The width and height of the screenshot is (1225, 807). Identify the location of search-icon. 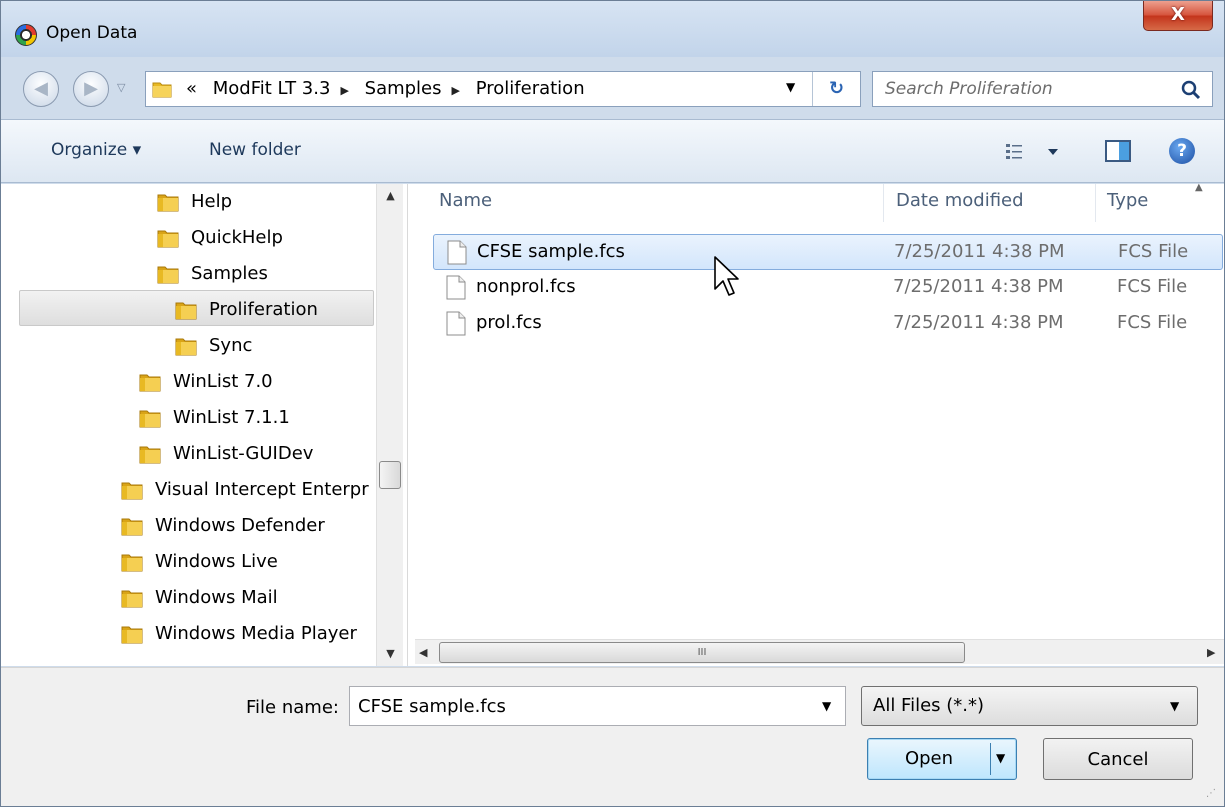
(1191, 90).